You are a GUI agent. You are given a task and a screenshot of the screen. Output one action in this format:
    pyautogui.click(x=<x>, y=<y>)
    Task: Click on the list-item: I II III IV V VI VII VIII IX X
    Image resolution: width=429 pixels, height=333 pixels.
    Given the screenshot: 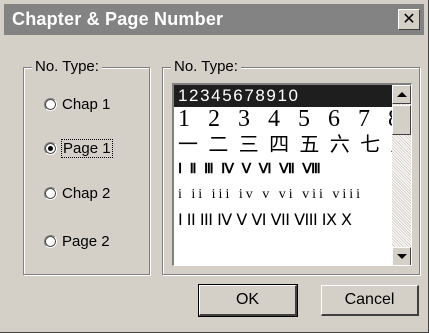 What is the action you would take?
    pyautogui.click(x=283, y=219)
    